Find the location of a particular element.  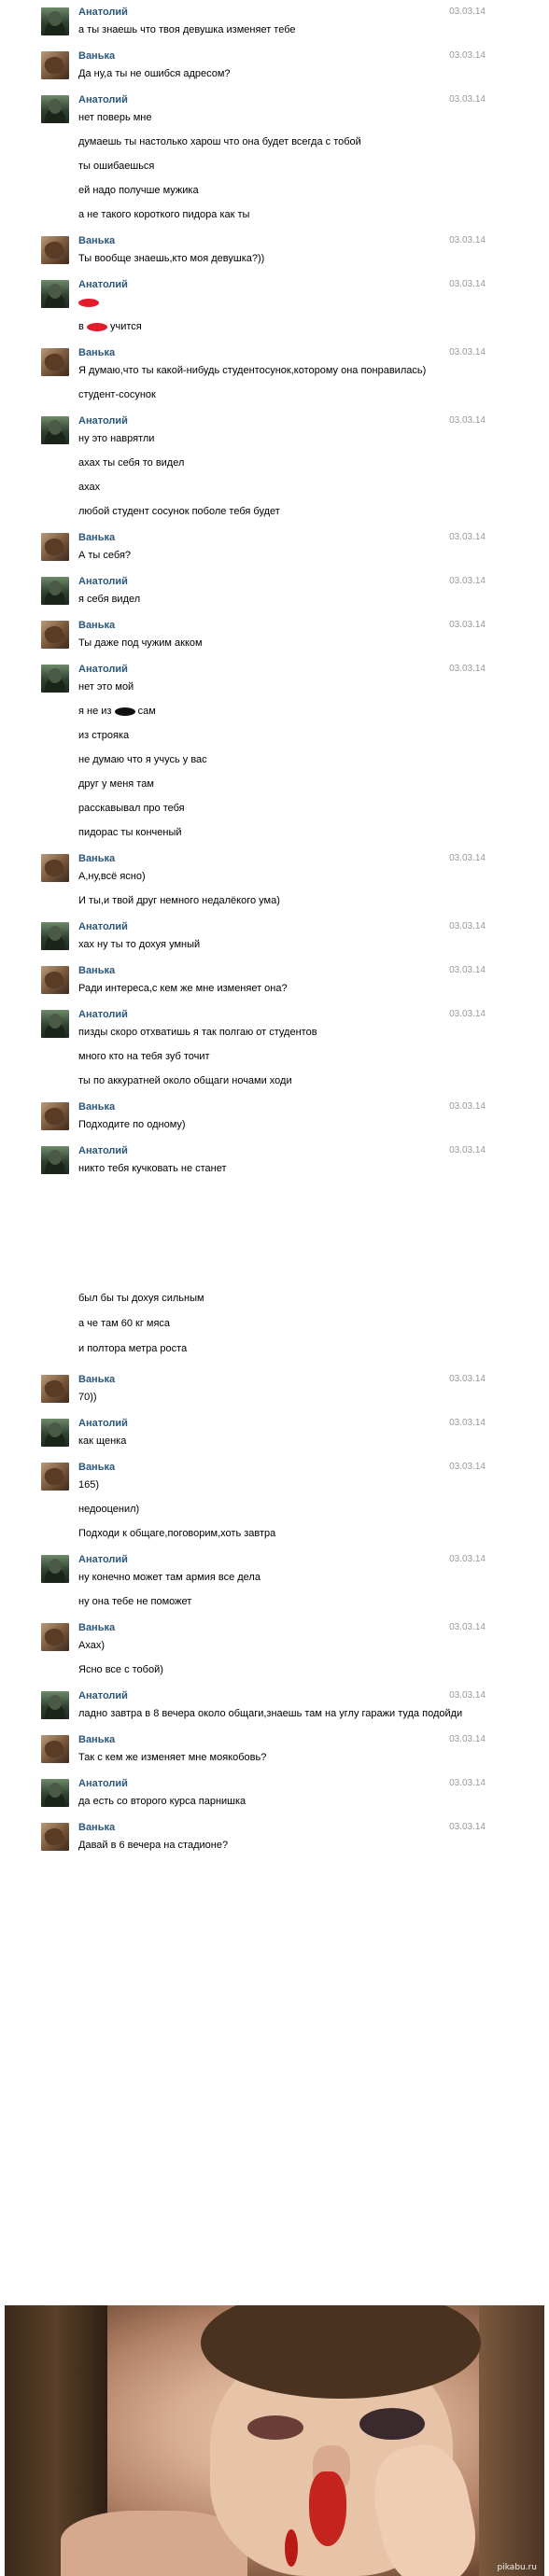

message-text: пидорас ты конченый is located at coordinates (130, 832).